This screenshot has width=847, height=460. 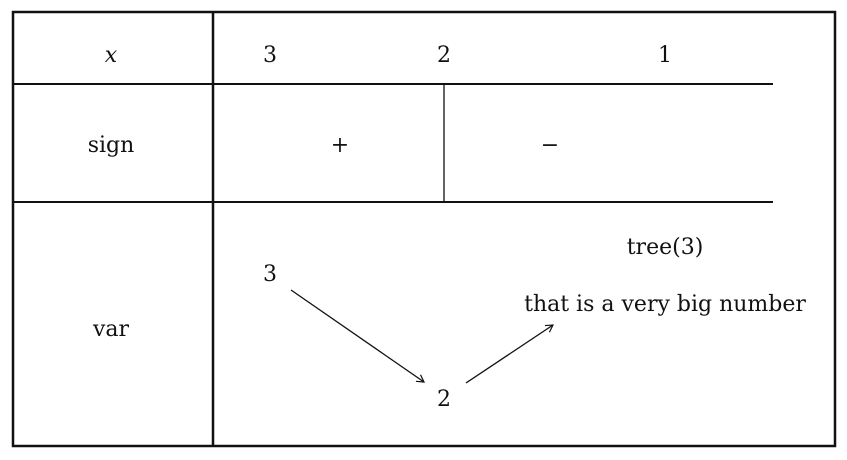 What do you see at coordinates (444, 399) in the screenshot?
I see `variation-value-2: 2` at bounding box center [444, 399].